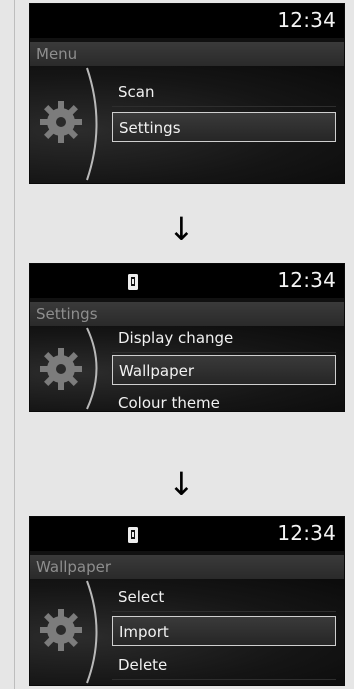  Describe the element at coordinates (224, 338) in the screenshot. I see `menu-item-display-change: Display change` at that location.